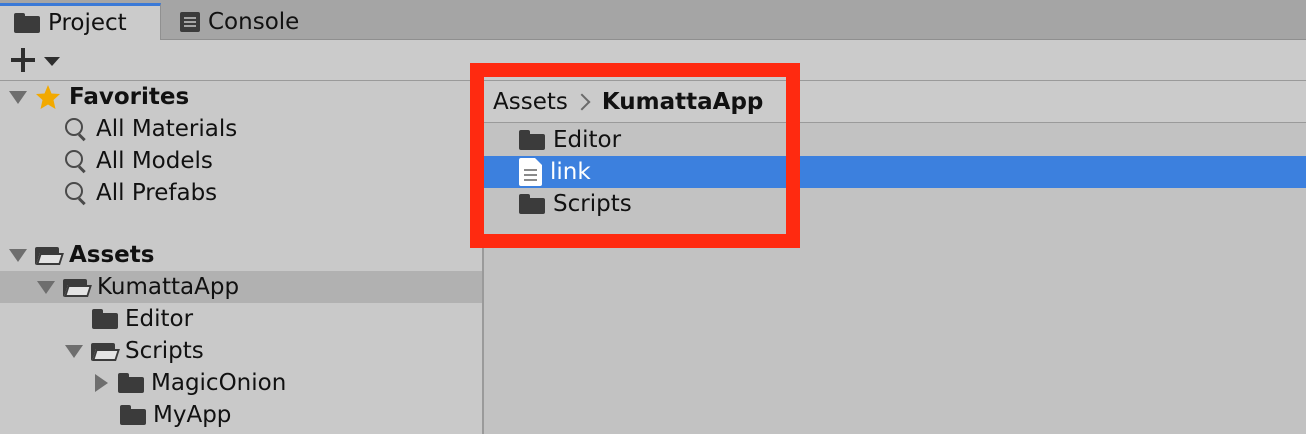  What do you see at coordinates (159, 319) in the screenshot?
I see `tree-label-editor: Editor` at bounding box center [159, 319].